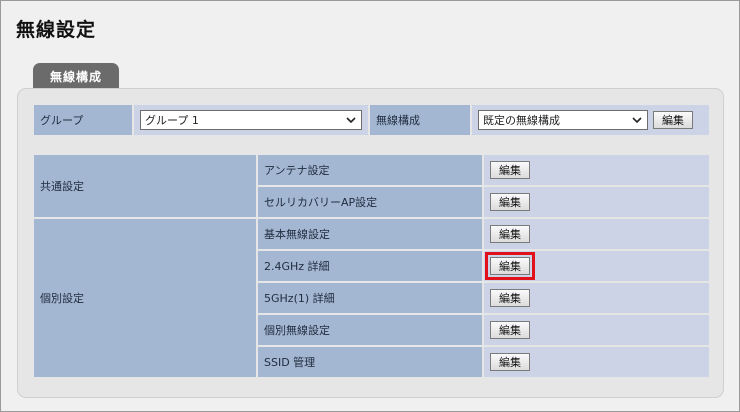  I want to click on individual-wireless-edit-button: 編集, so click(510, 330).